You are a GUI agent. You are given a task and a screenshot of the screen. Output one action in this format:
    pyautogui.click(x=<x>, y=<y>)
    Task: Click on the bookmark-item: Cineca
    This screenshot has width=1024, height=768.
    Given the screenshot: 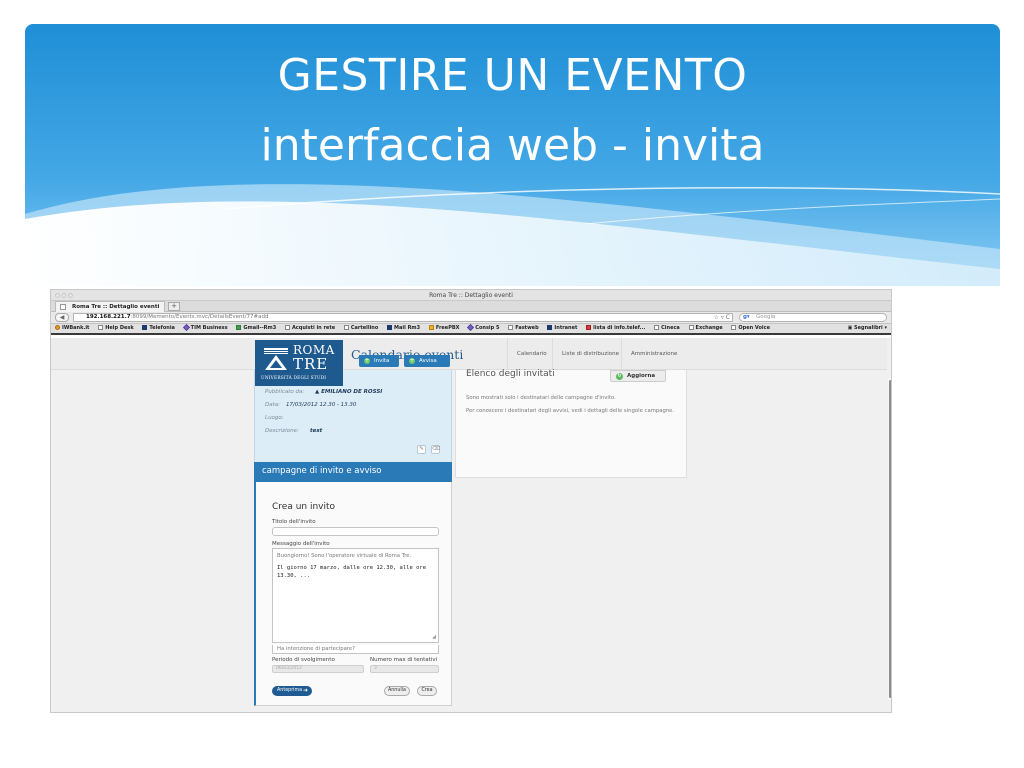 What is the action you would take?
    pyautogui.click(x=667, y=328)
    